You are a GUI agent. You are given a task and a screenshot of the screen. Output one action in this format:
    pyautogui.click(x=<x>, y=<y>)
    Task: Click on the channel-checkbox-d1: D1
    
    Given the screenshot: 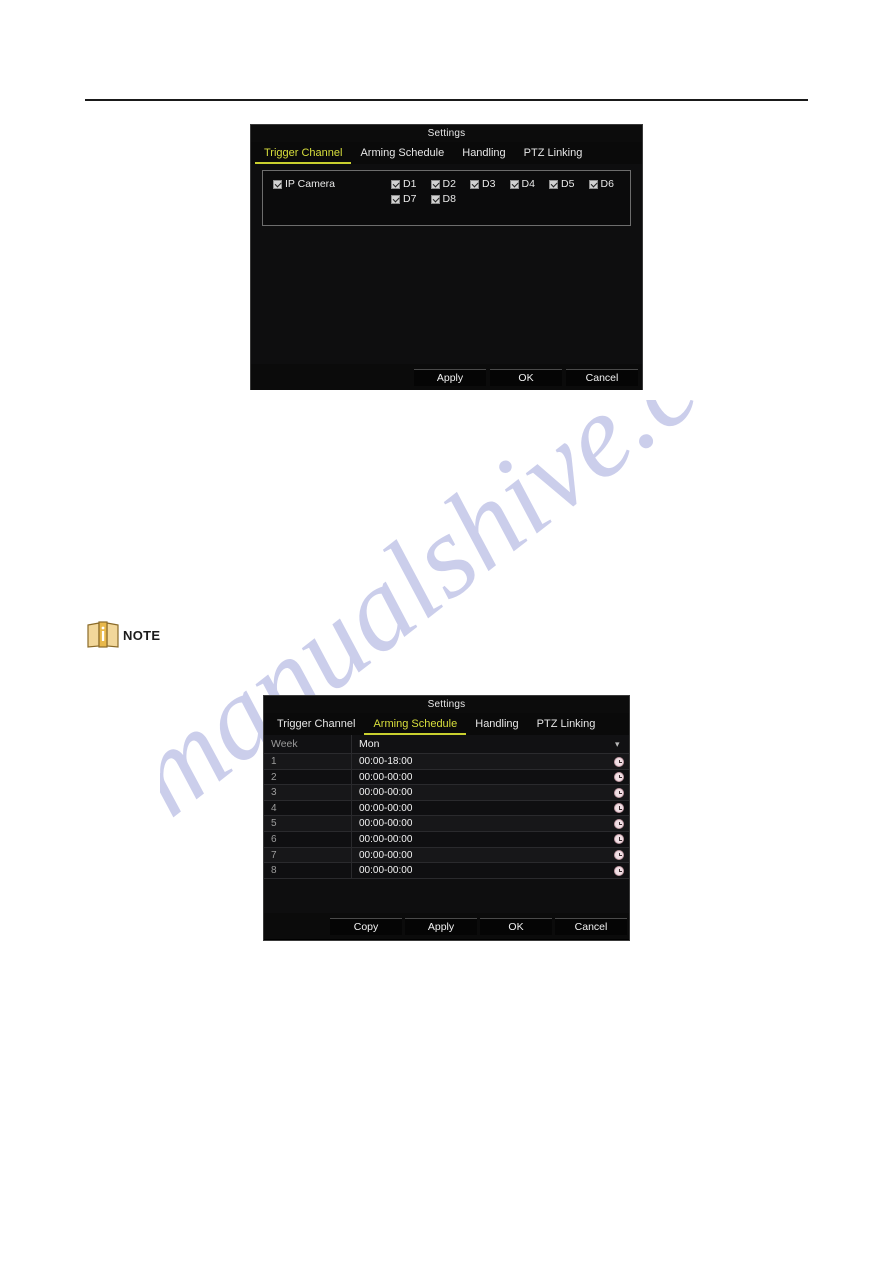 What is the action you would take?
    pyautogui.click(x=411, y=184)
    